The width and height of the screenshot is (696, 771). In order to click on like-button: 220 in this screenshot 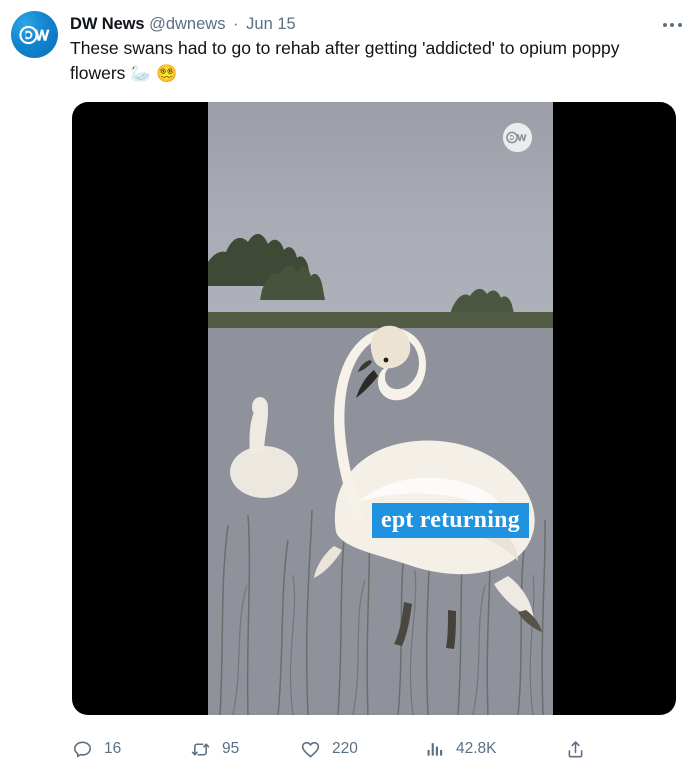, I will do `click(362, 749)`.